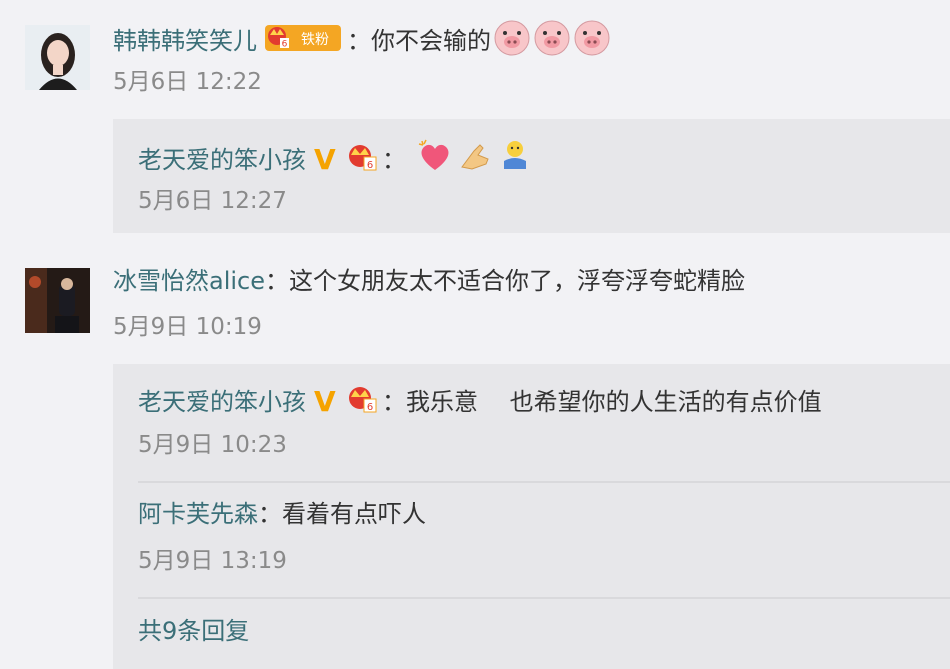 The width and height of the screenshot is (950, 669). Describe the element at coordinates (517, 281) in the screenshot. I see `comment-text: 这个女朋友太不适合你了，浮夸浮夸蛇精脸` at that location.